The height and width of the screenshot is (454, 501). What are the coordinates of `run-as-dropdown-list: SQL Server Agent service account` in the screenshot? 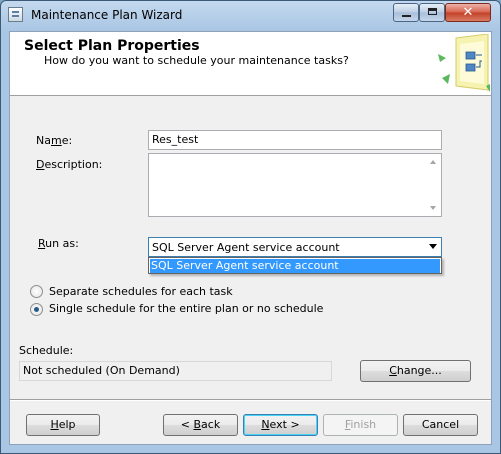 It's located at (295, 265).